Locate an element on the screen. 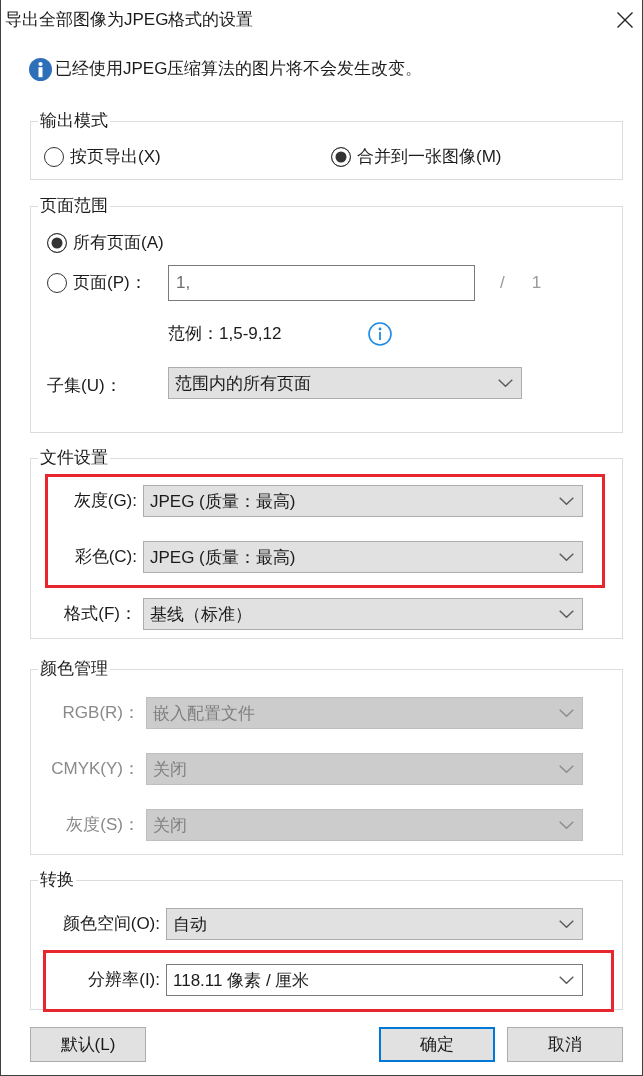  group-title: 转换 is located at coordinates (57, 880).